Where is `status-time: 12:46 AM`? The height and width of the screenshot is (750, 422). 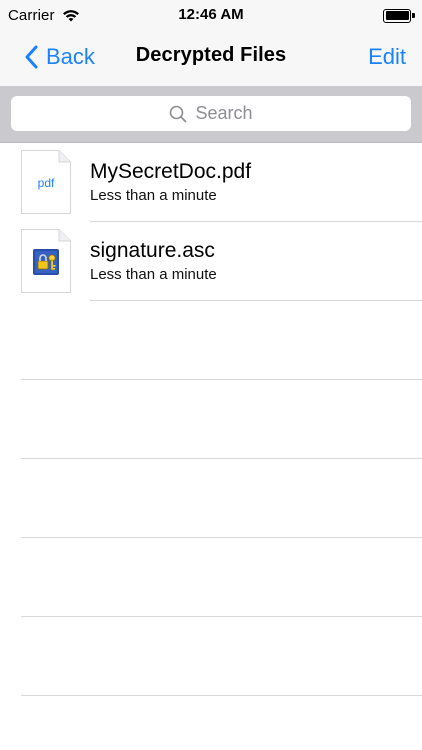
status-time: 12:46 AM is located at coordinates (211, 14).